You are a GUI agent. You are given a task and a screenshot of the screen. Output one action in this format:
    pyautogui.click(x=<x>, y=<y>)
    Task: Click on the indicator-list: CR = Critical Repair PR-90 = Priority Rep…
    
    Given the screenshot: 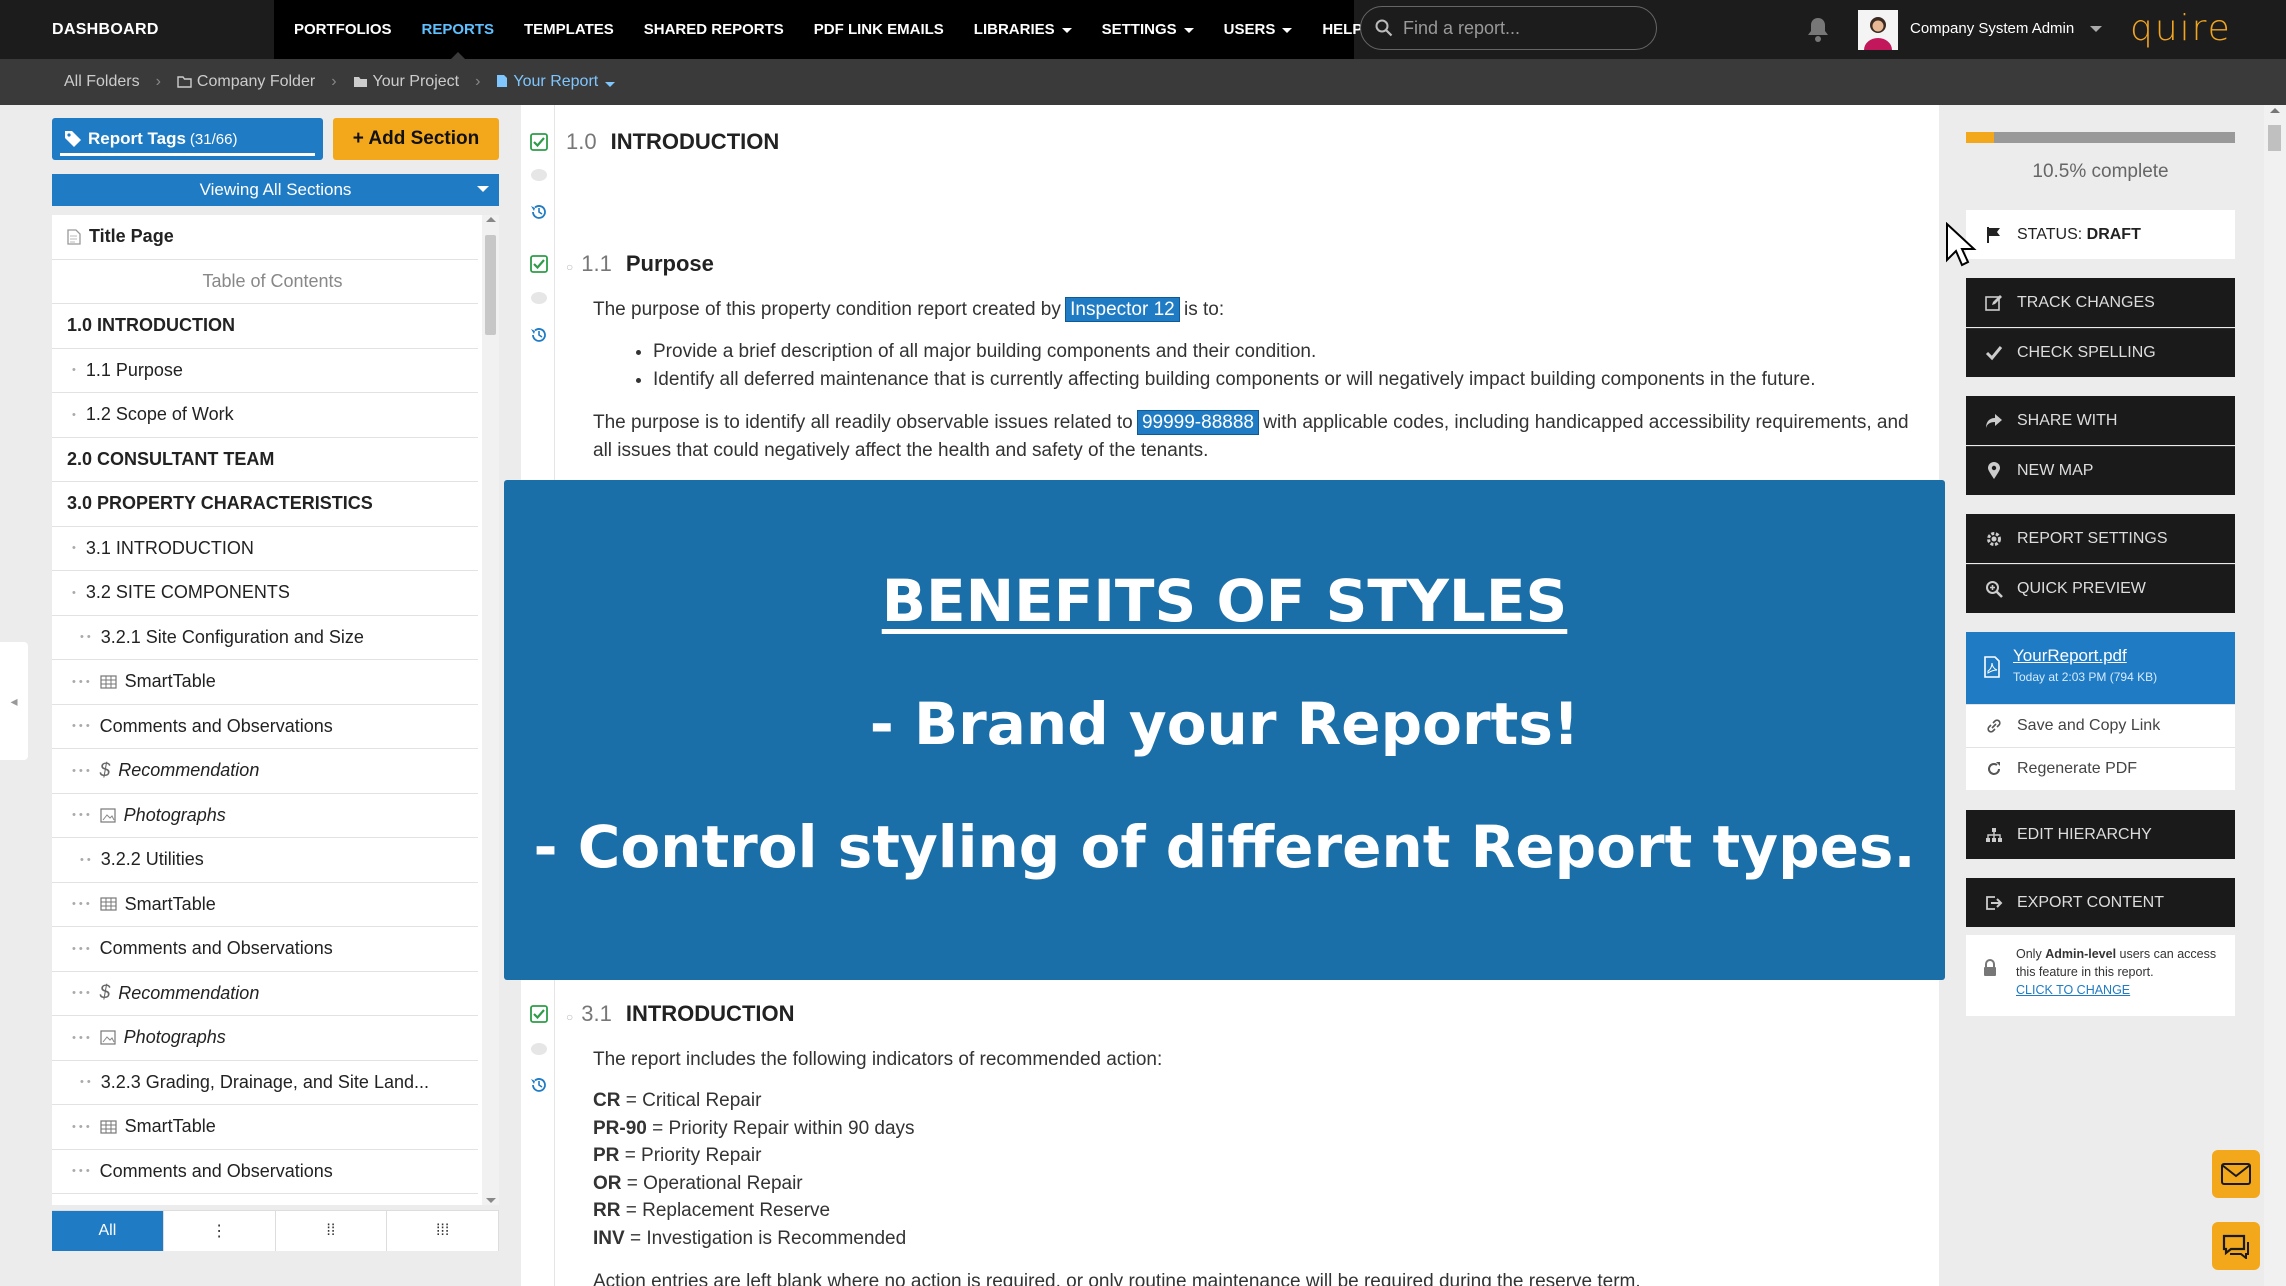 What is the action you would take?
    pyautogui.click(x=754, y=1169)
    